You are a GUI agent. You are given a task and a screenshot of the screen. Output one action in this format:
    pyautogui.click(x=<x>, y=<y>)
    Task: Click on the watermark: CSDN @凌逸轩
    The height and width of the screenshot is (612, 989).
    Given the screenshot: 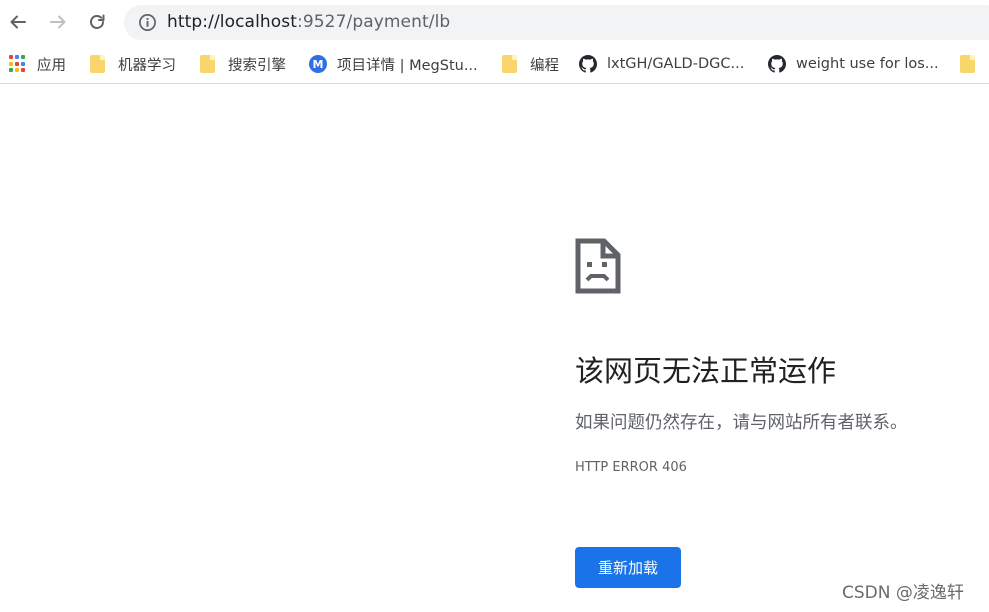 What is the action you would take?
    pyautogui.click(x=903, y=593)
    